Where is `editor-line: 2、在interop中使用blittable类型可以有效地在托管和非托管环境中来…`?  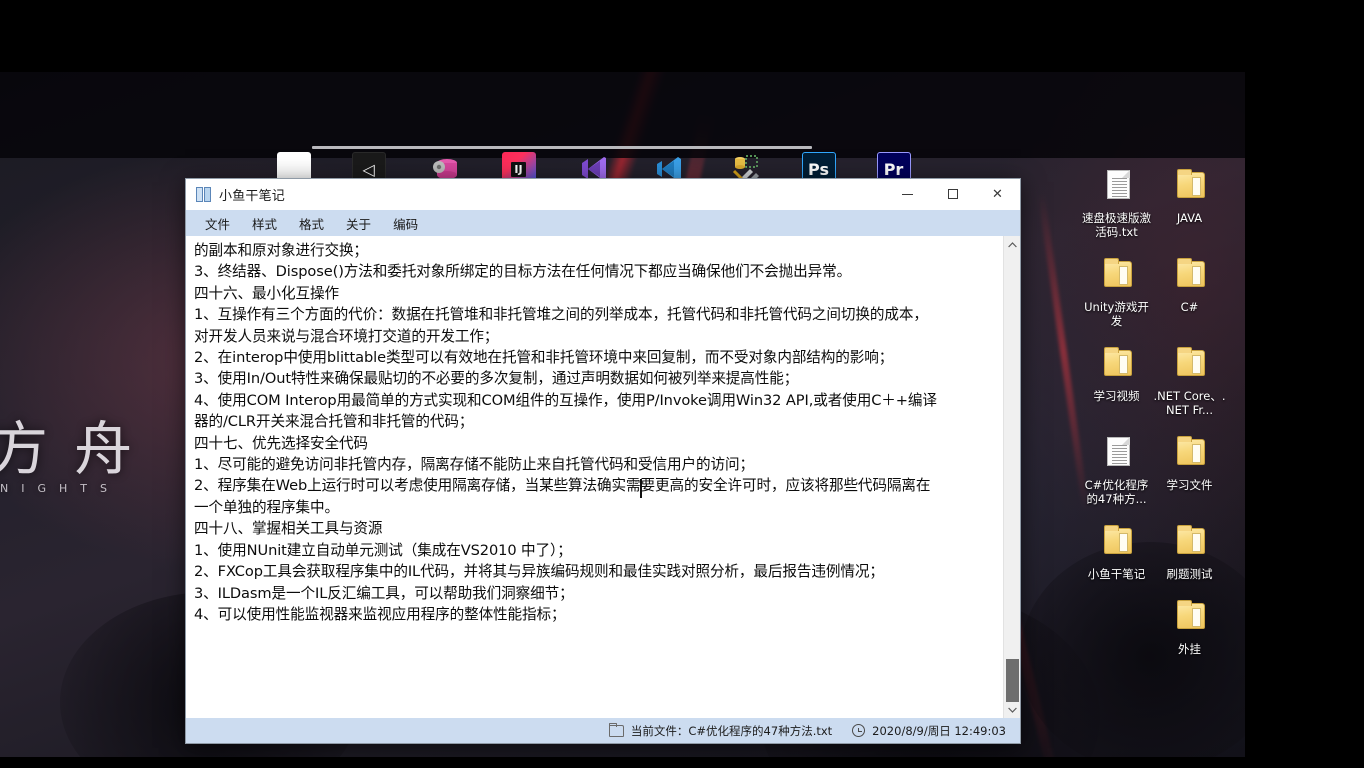
editor-line: 2、在interop中使用blittable类型可以有效地在托管和非托管环境中来… is located at coordinates (544, 358).